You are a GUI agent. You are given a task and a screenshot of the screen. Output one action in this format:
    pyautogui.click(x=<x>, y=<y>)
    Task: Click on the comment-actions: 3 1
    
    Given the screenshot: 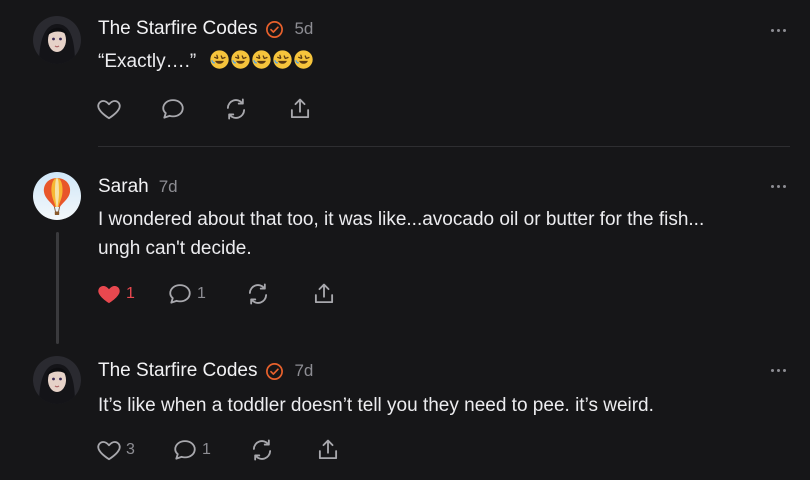 What is the action you would take?
    pyautogui.click(x=218, y=450)
    